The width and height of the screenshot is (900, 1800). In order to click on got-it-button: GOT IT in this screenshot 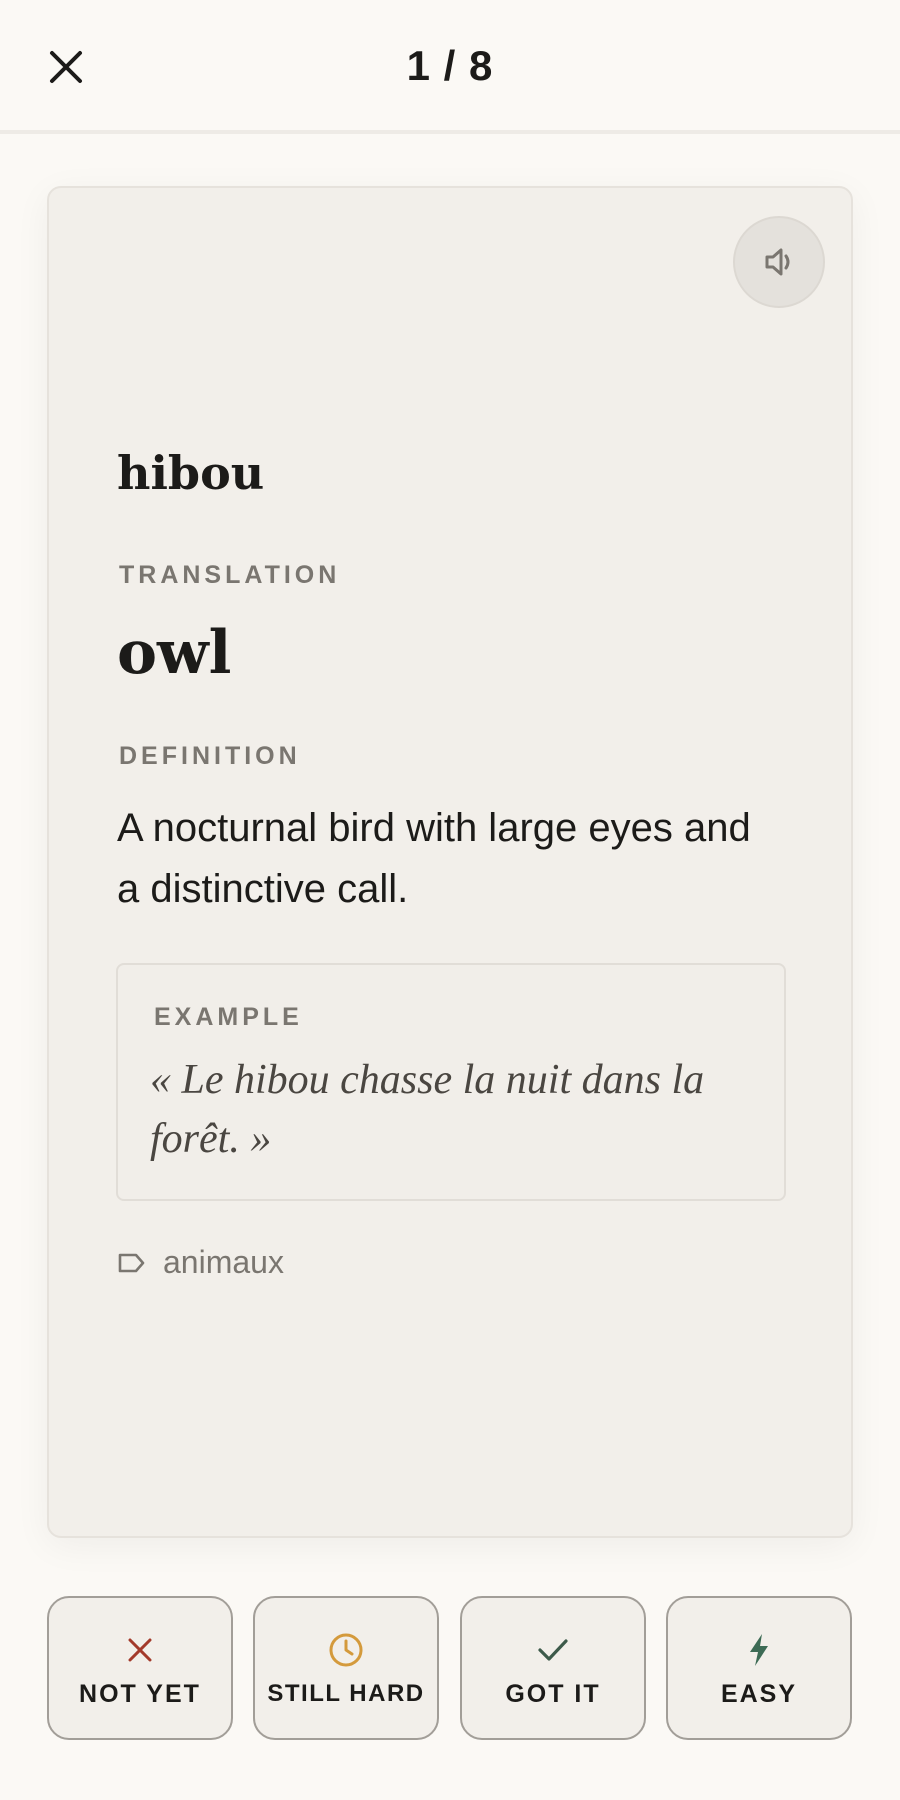, I will do `click(553, 1668)`.